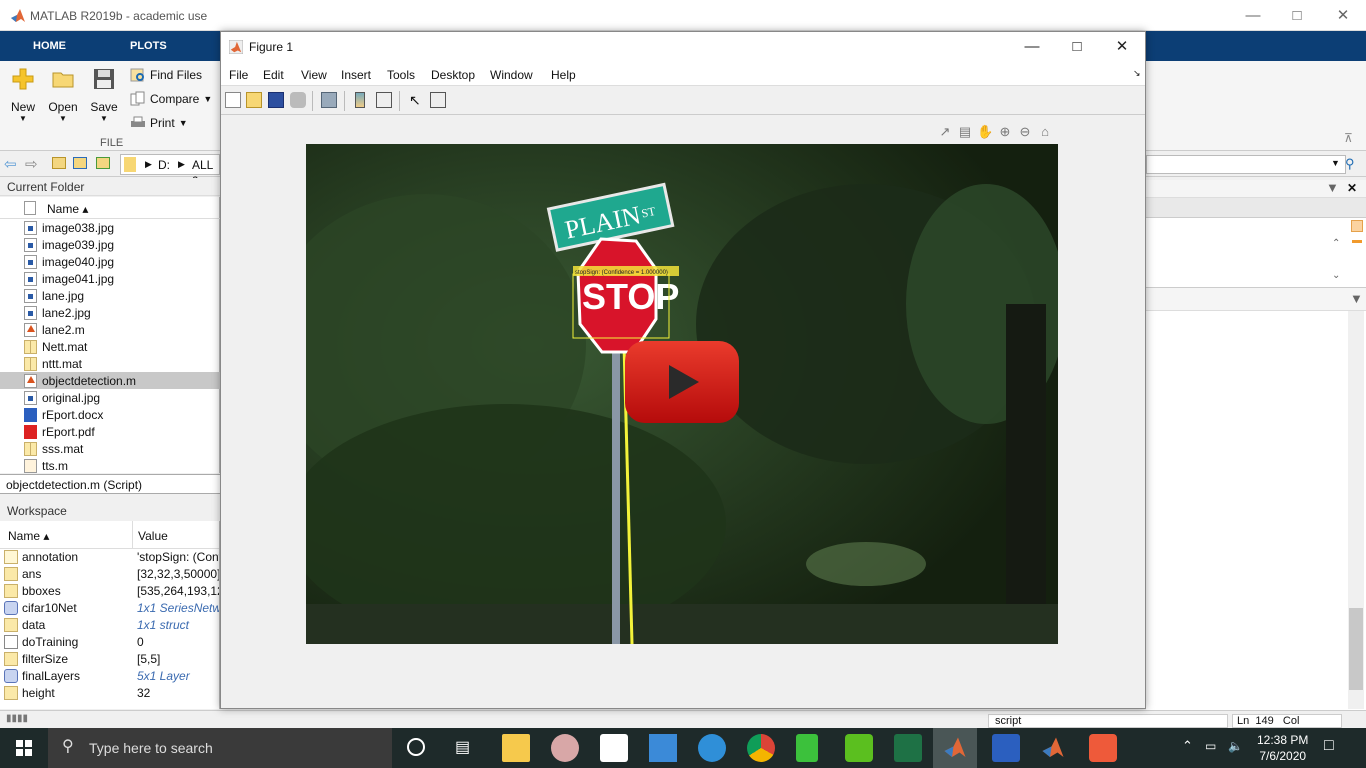 The height and width of the screenshot is (768, 1366). I want to click on file-list-item: tts.m, so click(110, 465).